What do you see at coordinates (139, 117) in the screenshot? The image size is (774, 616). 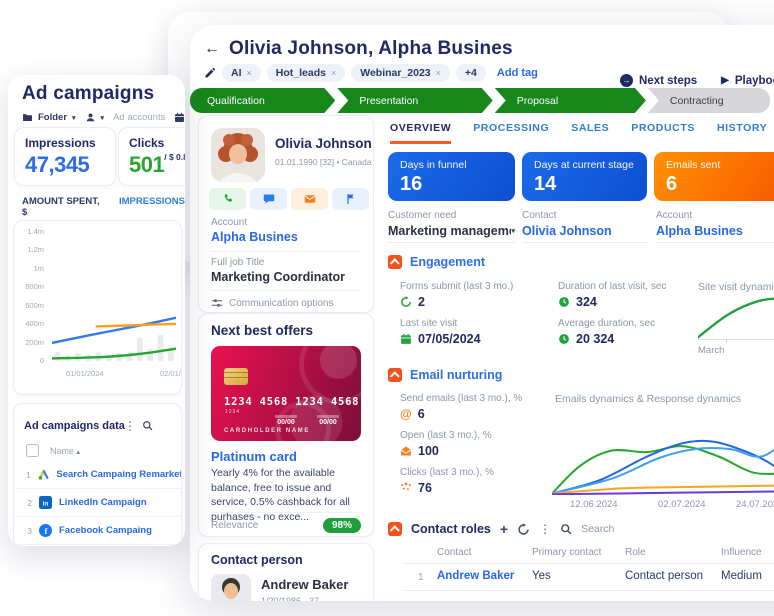 I see `ad-accounts-filter: Ad accounts` at bounding box center [139, 117].